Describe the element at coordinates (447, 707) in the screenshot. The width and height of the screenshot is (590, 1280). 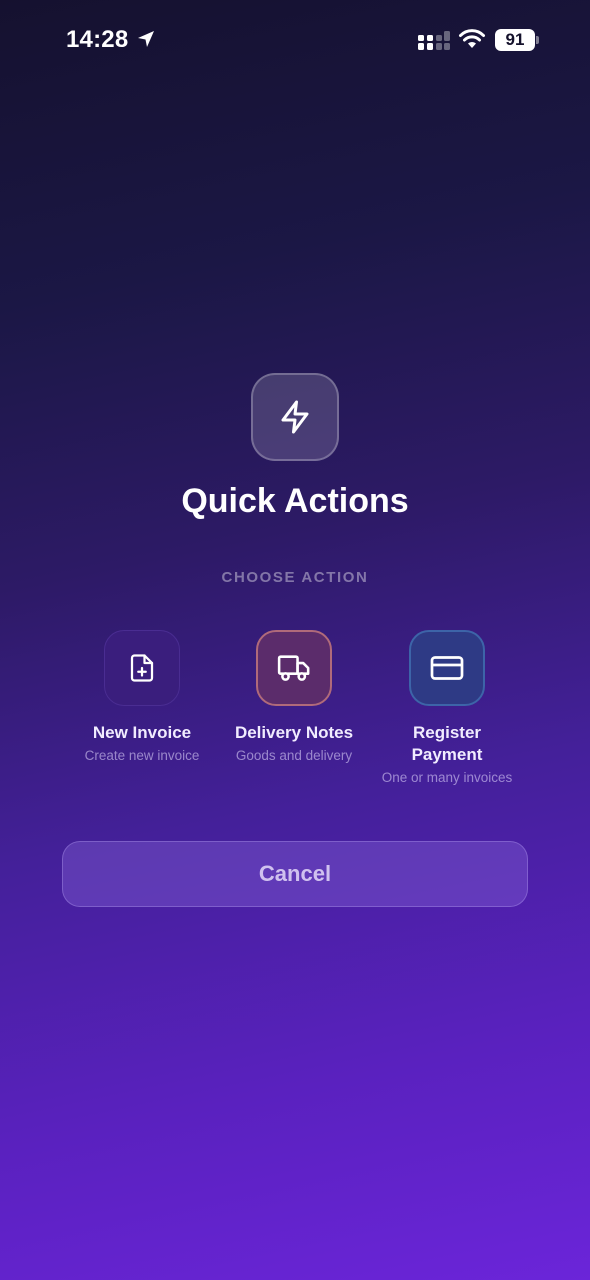
I see `register-payment-action: Register Payment One or many invoices` at that location.